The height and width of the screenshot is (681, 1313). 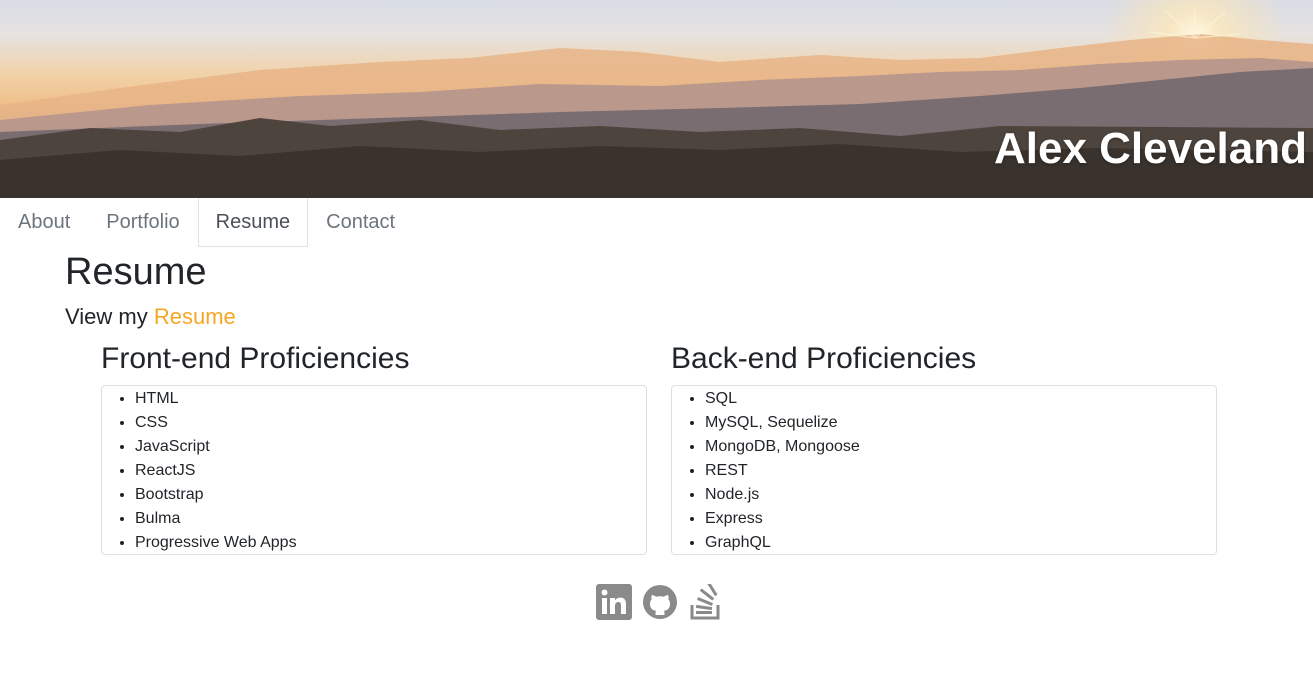 What do you see at coordinates (390, 399) in the screenshot?
I see `list-item: HTML` at bounding box center [390, 399].